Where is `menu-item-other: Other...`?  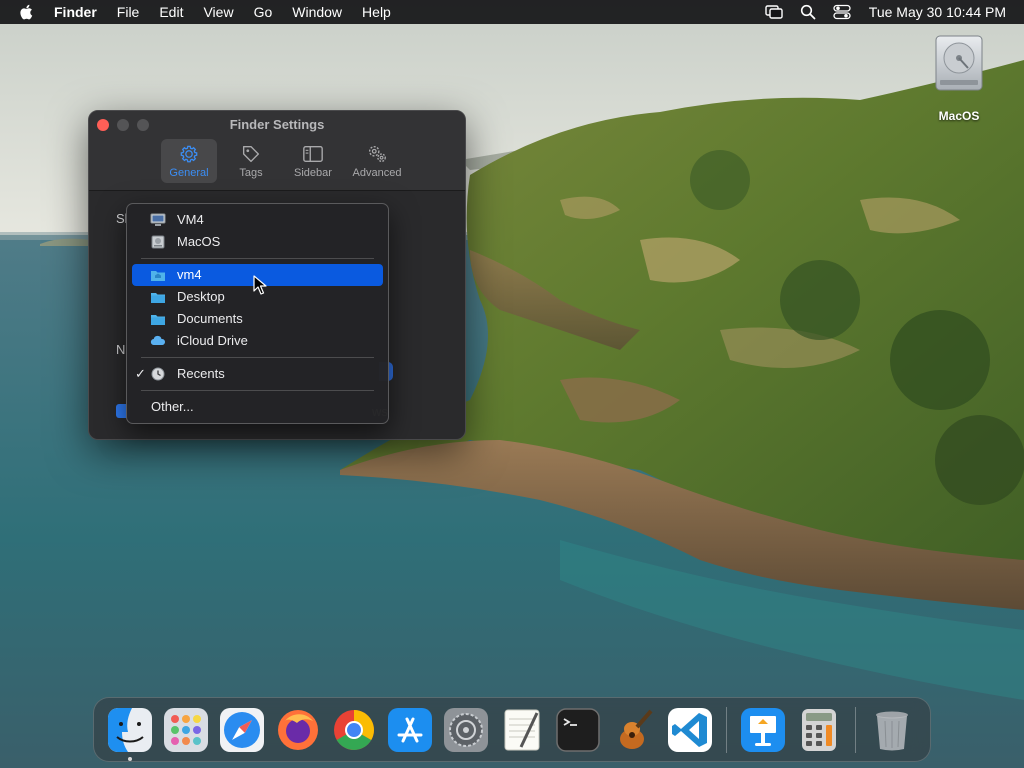
menu-item-other: Other... is located at coordinates (257, 407).